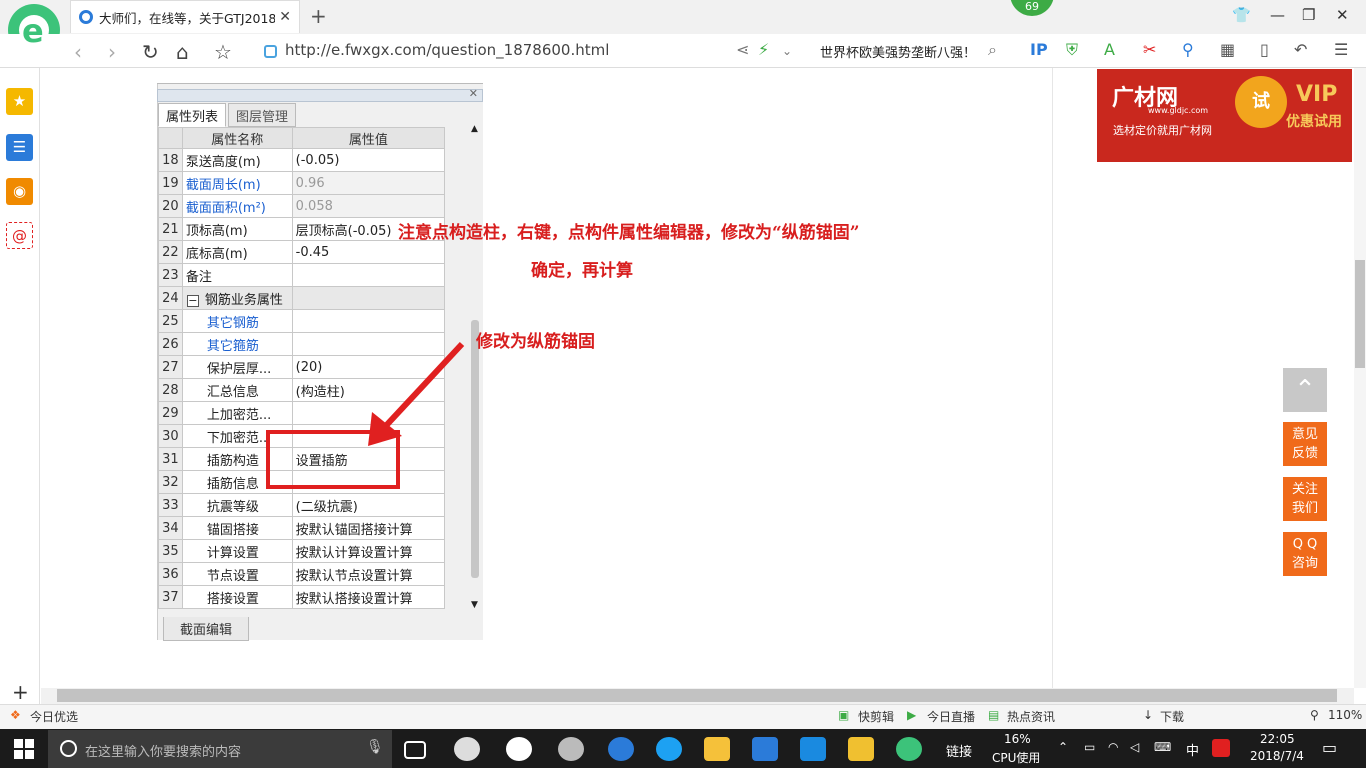 The width and height of the screenshot is (1366, 768). Describe the element at coordinates (473, 93) in the screenshot. I see `panel-close-icon: ✕` at that location.